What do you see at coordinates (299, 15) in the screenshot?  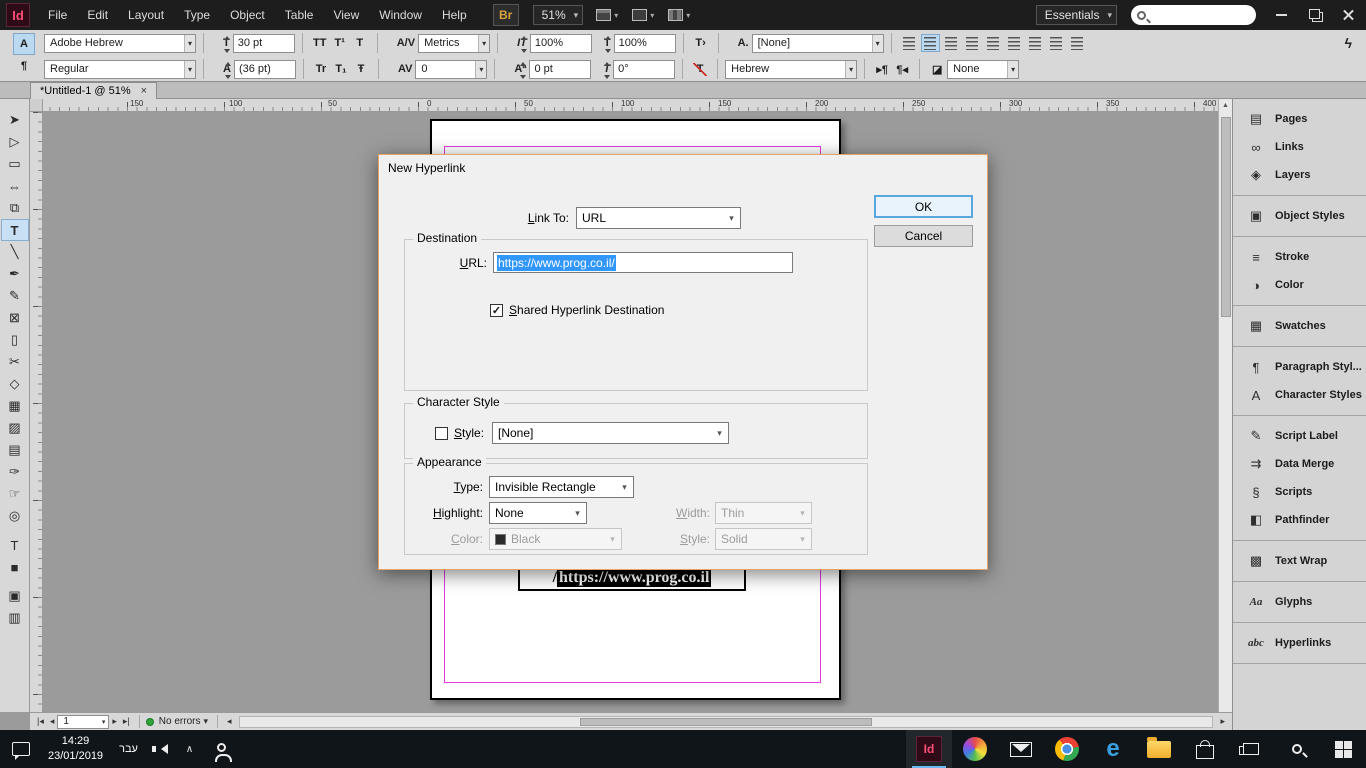 I see `menu-table: Table` at bounding box center [299, 15].